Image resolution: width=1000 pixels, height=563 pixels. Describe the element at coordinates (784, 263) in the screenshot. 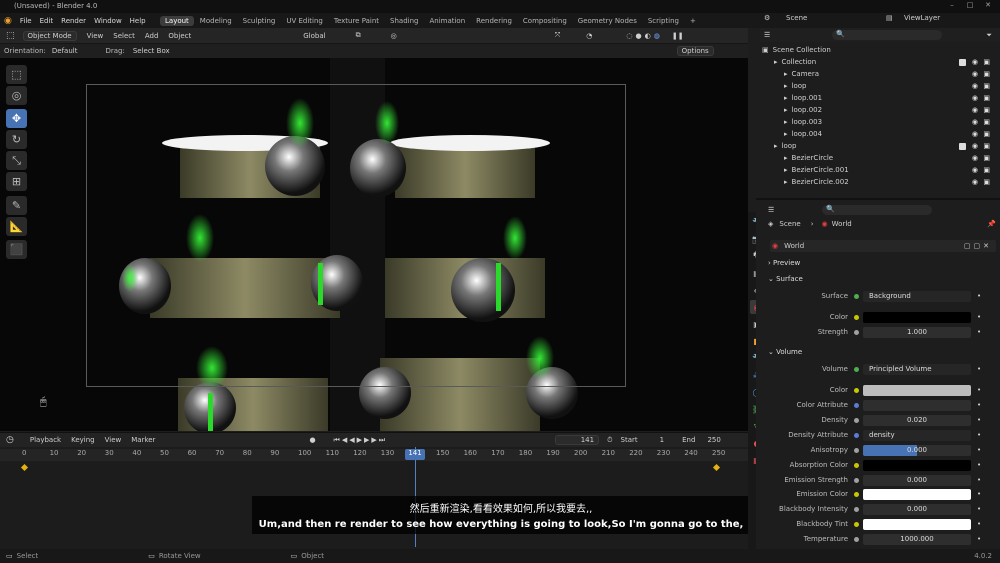

I see `preview-section: › Preview` at that location.